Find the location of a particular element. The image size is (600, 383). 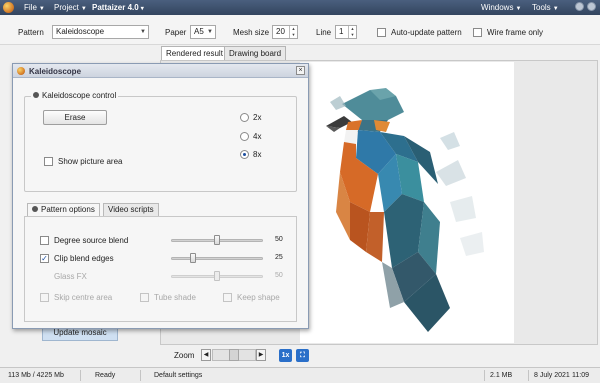

mesh-size-value: 20 is located at coordinates (280, 31).